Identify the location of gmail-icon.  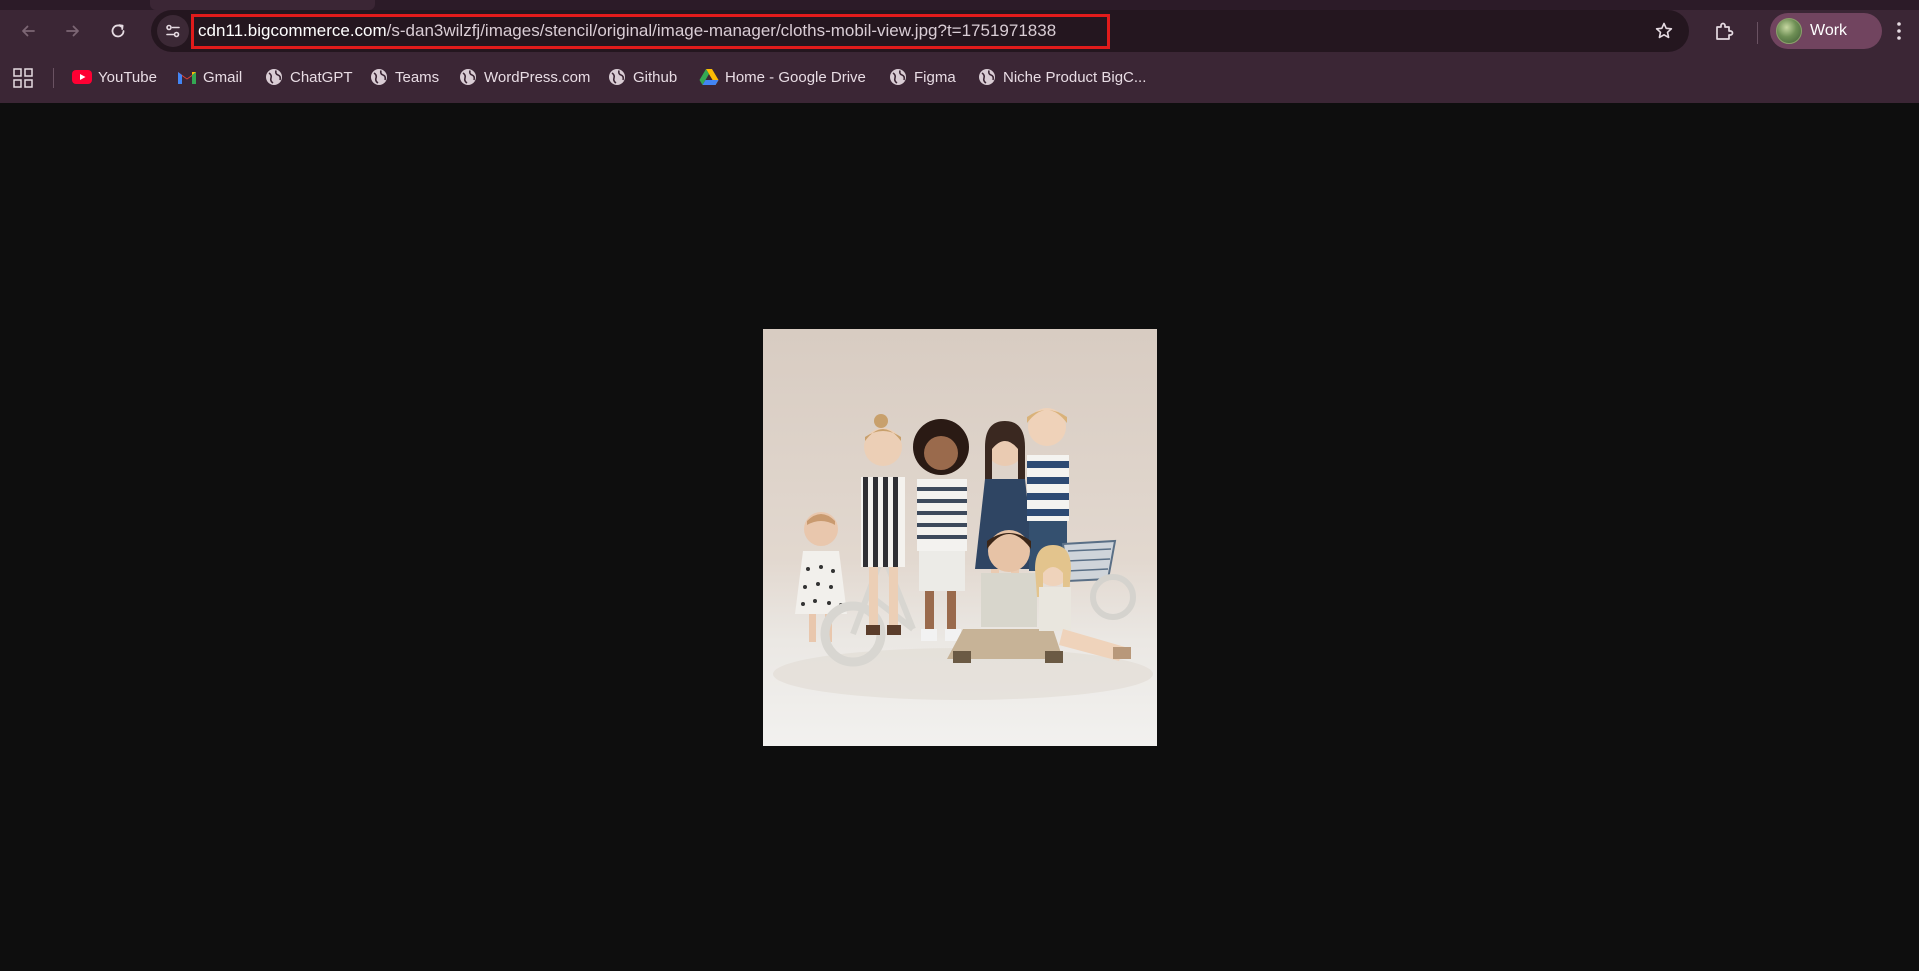
(187, 77).